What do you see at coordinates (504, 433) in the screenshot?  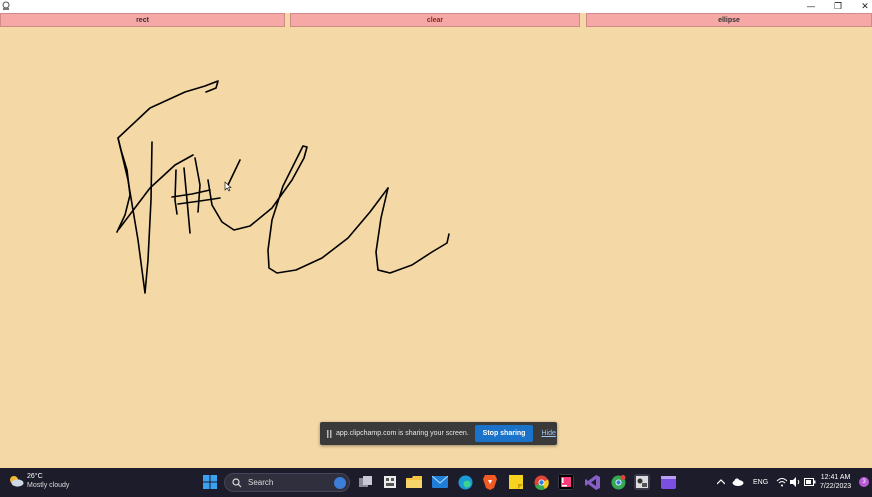 I see `stop-sharing-button: Stop sharing` at bounding box center [504, 433].